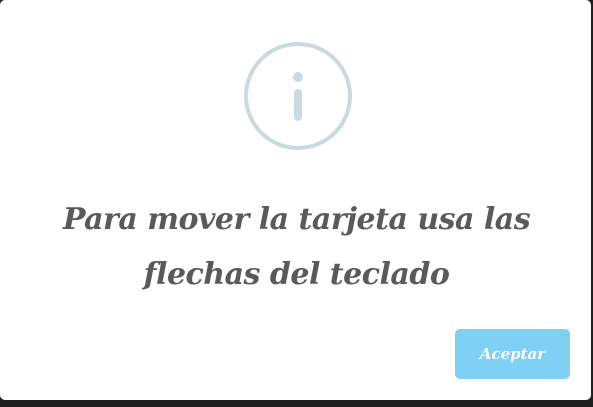  I want to click on background-bottom, so click(296, 403).